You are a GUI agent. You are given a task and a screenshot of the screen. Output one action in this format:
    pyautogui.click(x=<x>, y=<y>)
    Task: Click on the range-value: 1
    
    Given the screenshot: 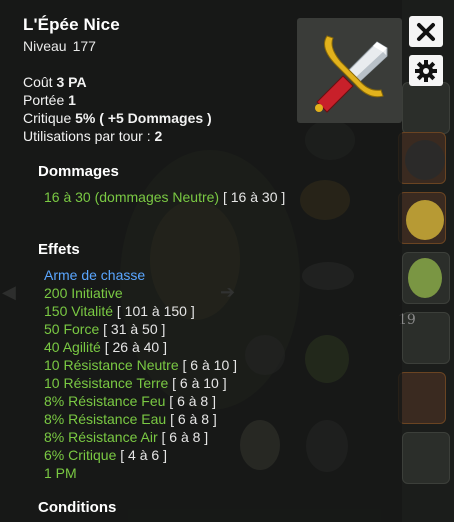 What is the action you would take?
    pyautogui.click(x=72, y=100)
    